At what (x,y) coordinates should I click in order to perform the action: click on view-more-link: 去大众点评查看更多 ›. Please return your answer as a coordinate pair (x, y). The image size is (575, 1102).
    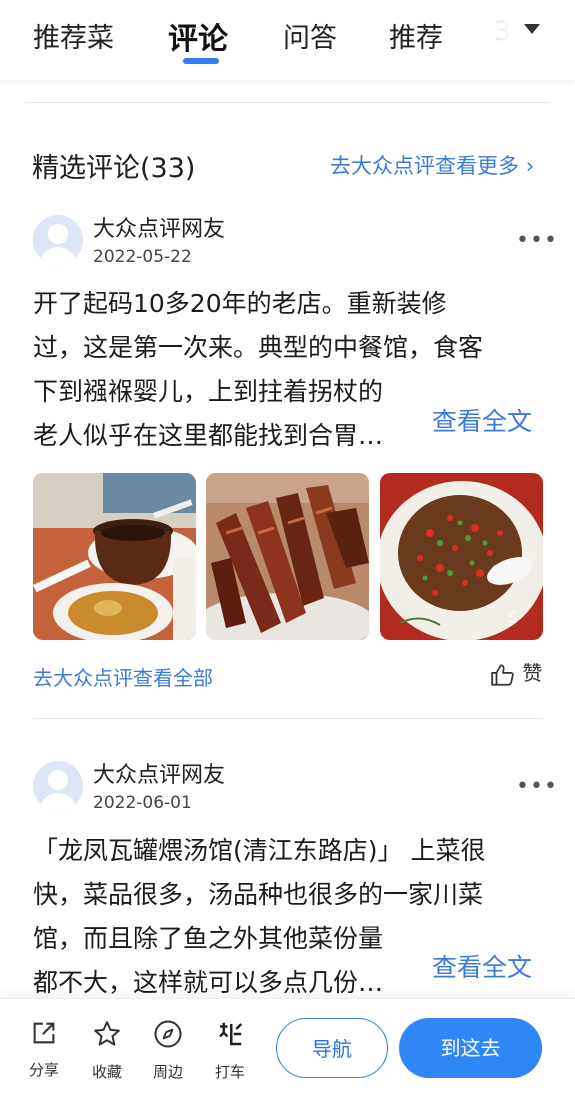
    Looking at the image, I should click on (432, 165).